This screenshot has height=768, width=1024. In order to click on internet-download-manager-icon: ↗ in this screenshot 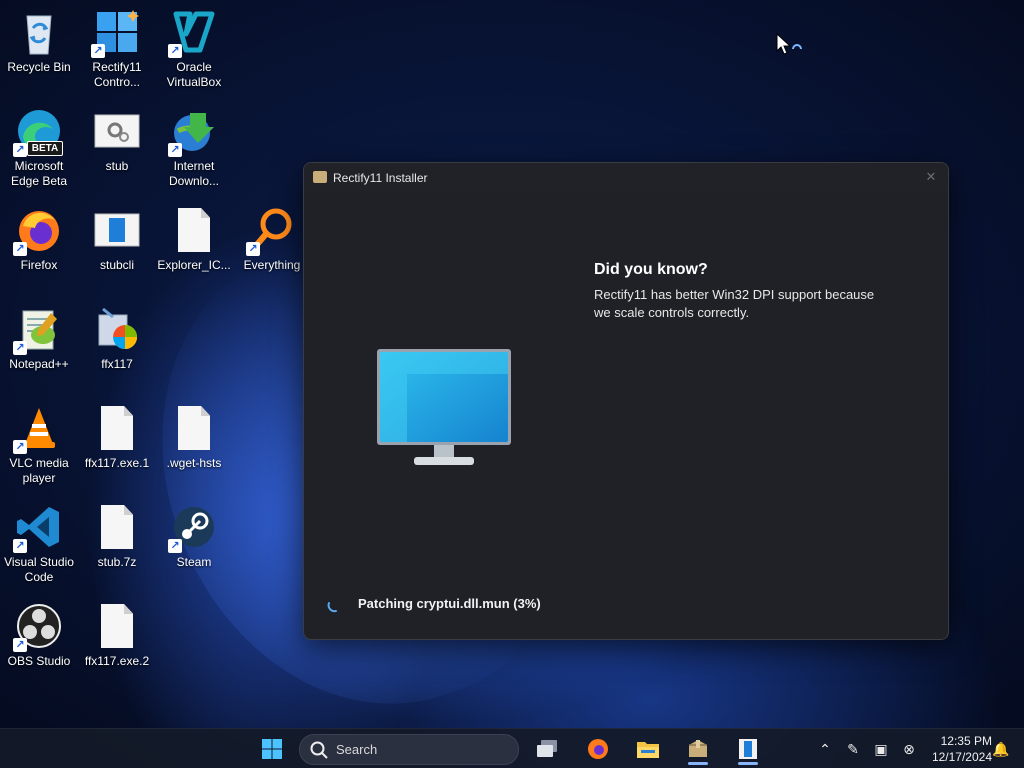, I will do `click(193, 132)`.